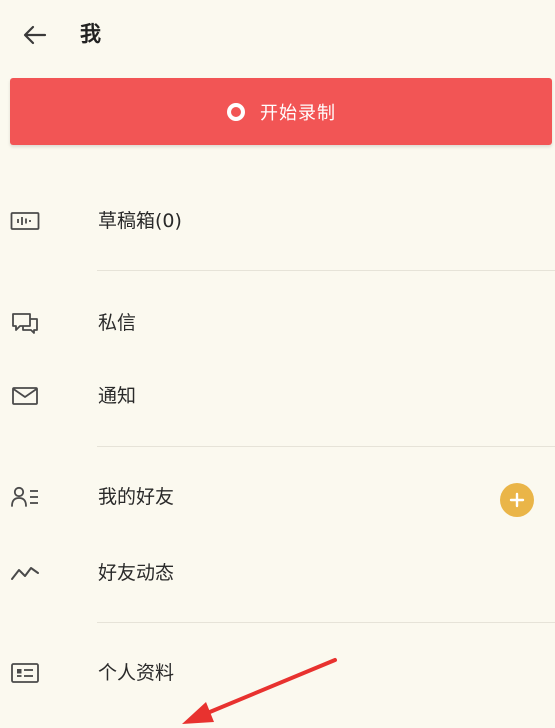 This screenshot has width=555, height=728. I want to click on top-bar: 我, so click(277, 34).